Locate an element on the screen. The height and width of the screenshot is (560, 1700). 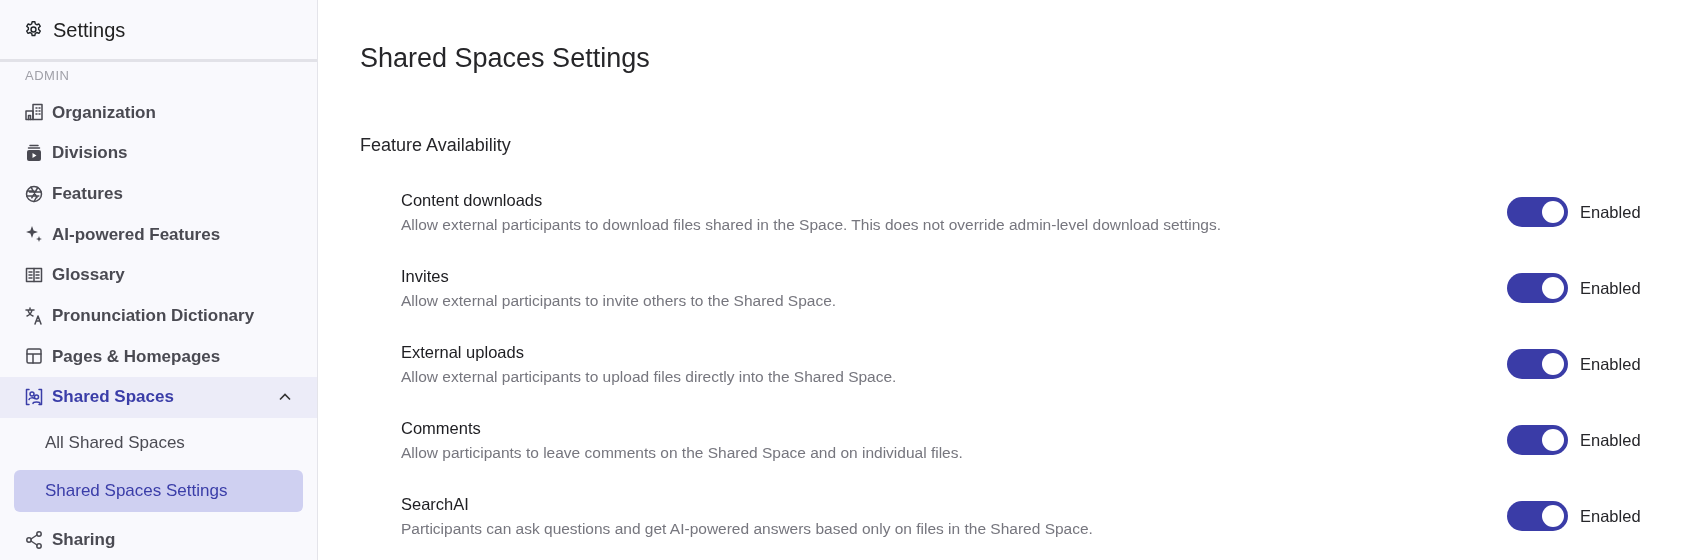
sidebar-item: Shared Spaces is located at coordinates (158, 397).